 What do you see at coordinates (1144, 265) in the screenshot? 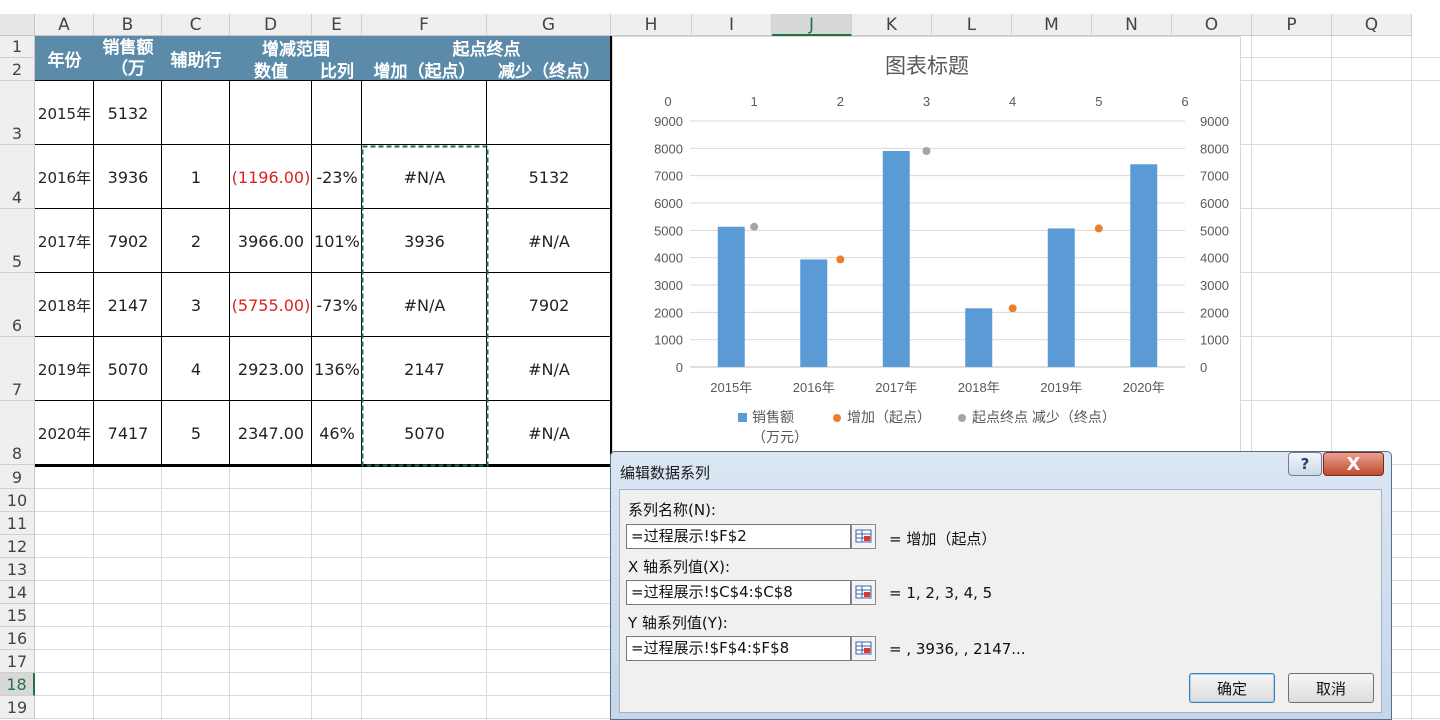
I see `bar-2020年` at bounding box center [1144, 265].